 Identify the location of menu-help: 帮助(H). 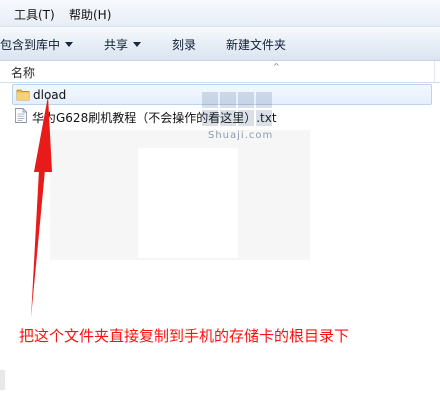
(90, 14).